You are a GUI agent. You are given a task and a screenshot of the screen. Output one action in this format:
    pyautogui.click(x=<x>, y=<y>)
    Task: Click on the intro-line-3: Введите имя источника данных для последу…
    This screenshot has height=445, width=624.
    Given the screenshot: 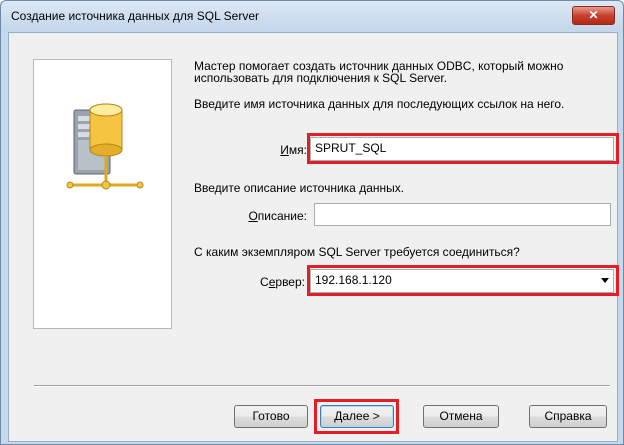 What is the action you would take?
    pyautogui.click(x=379, y=104)
    